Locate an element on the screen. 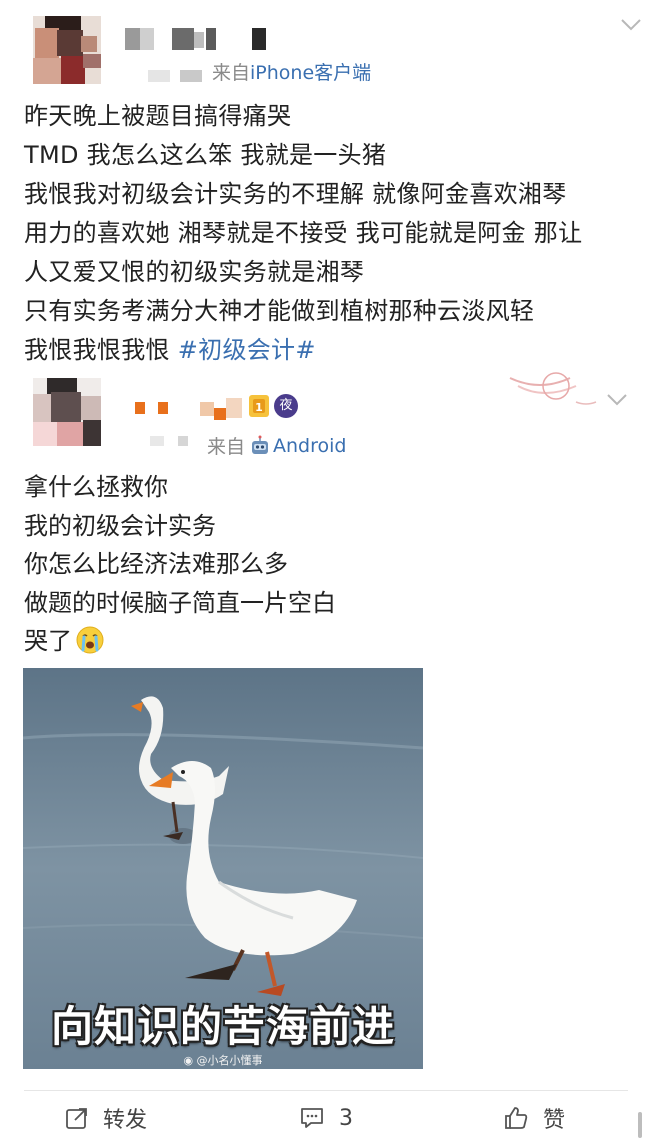 Image resolution: width=650 pixels, height=1138 pixels. member-badge-icon: 1 is located at coordinates (259, 406).